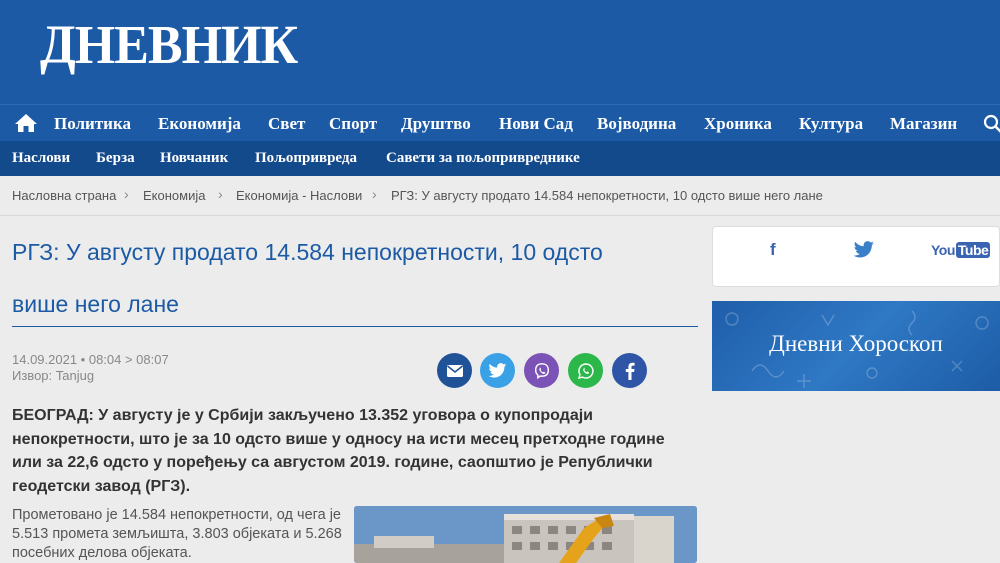 This screenshot has height=563, width=1000. Describe the element at coordinates (53, 375) in the screenshot. I see `article-source: Извор: Tanjug` at that location.